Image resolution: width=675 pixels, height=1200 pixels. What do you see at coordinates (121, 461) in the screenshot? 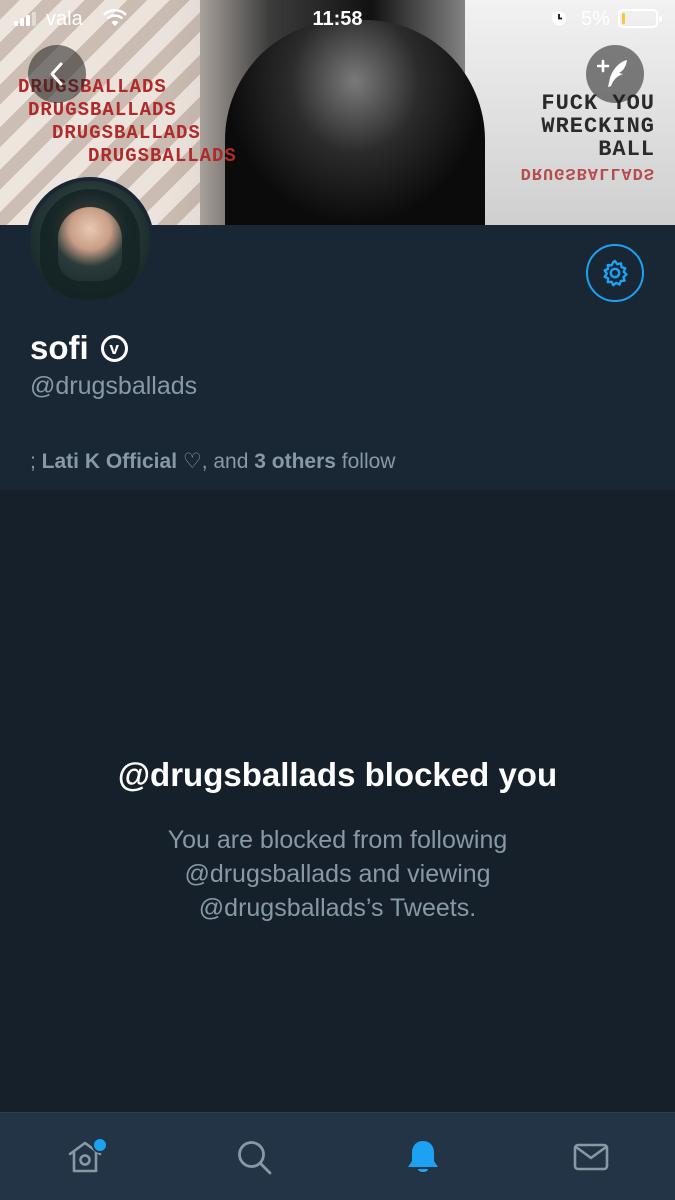
I see `follower-name: Lati K Official ♡` at bounding box center [121, 461].